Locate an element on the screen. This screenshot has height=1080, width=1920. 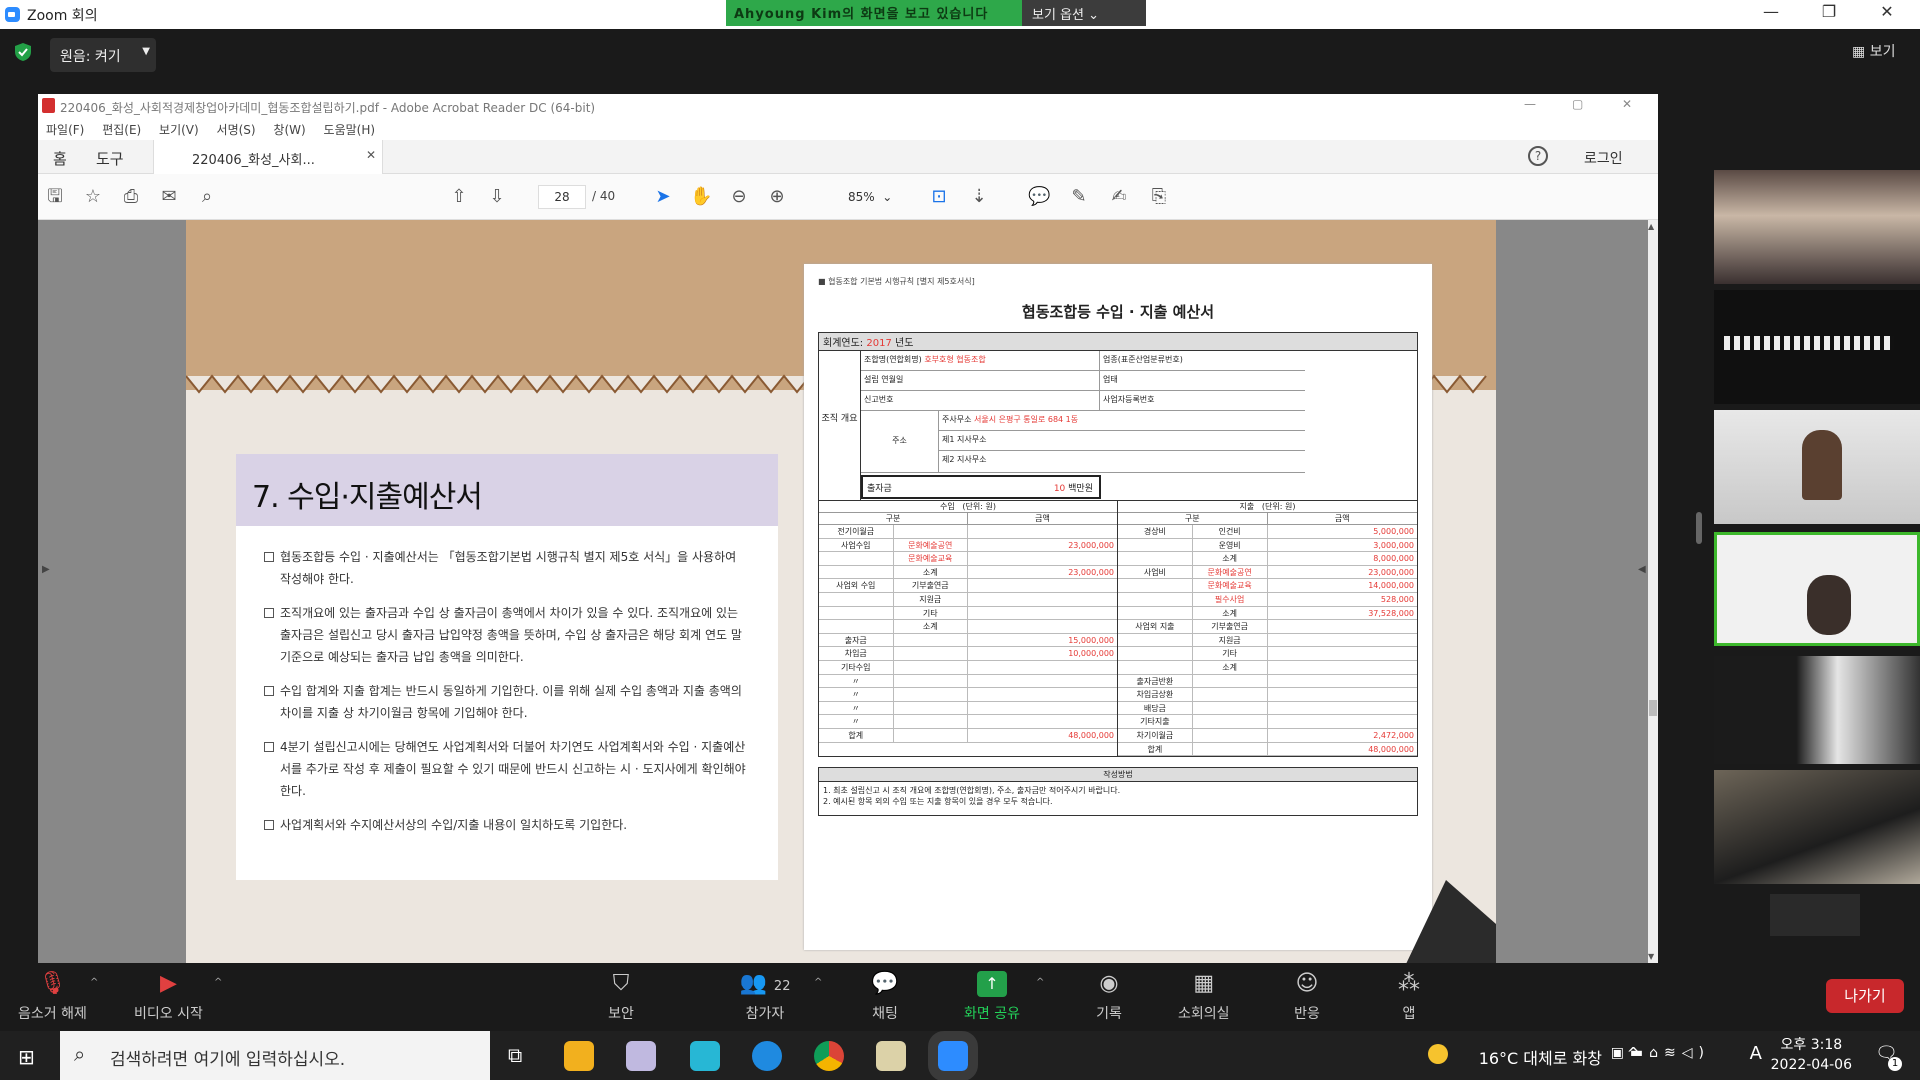
paint-app-icon is located at coordinates (641, 1056).